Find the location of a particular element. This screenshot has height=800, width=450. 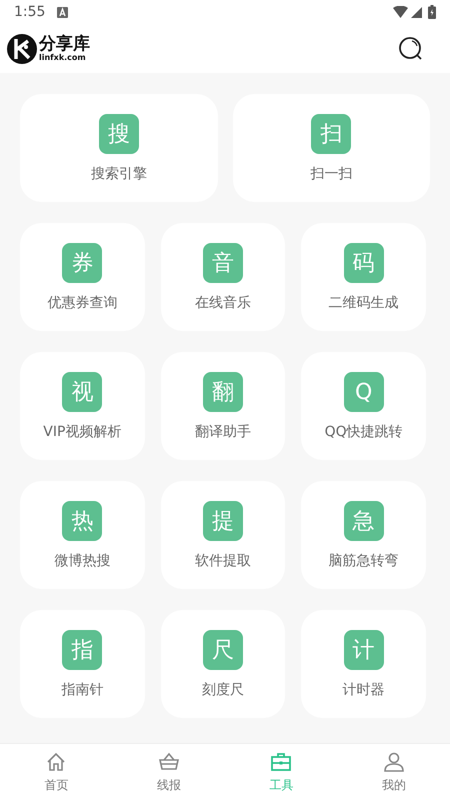

tool-label: 二维码生成 is located at coordinates (363, 303).